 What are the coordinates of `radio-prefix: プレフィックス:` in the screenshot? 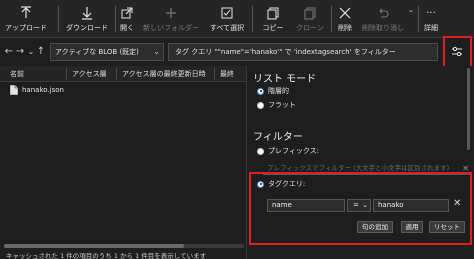 It's located at (288, 151).